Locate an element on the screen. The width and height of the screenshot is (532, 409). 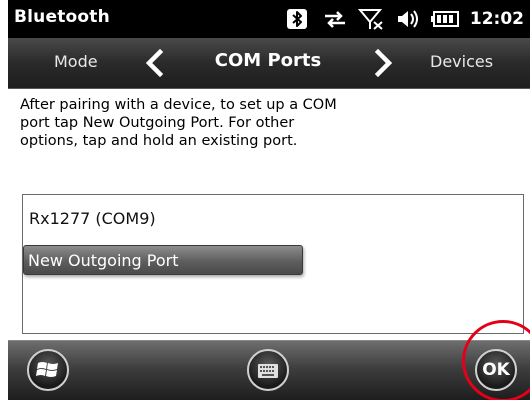
status-icons: 12:02 is located at coordinates (403, 19).